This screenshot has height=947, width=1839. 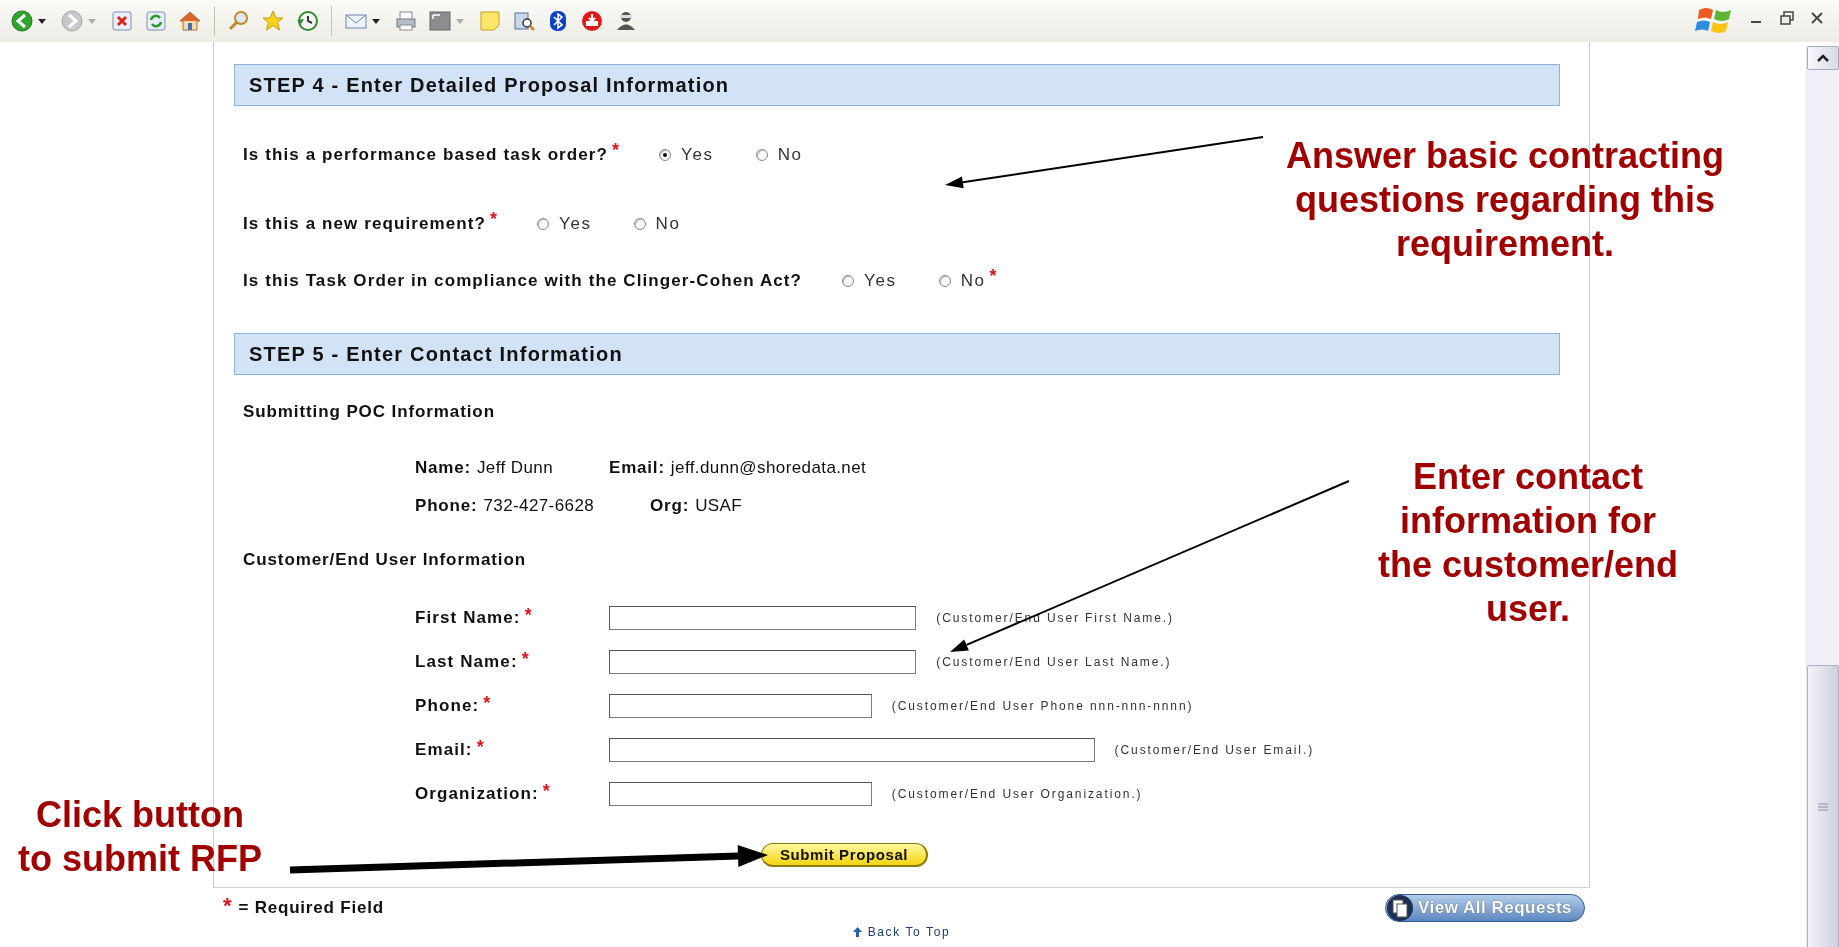 I want to click on forward-icon, so click(x=72, y=21).